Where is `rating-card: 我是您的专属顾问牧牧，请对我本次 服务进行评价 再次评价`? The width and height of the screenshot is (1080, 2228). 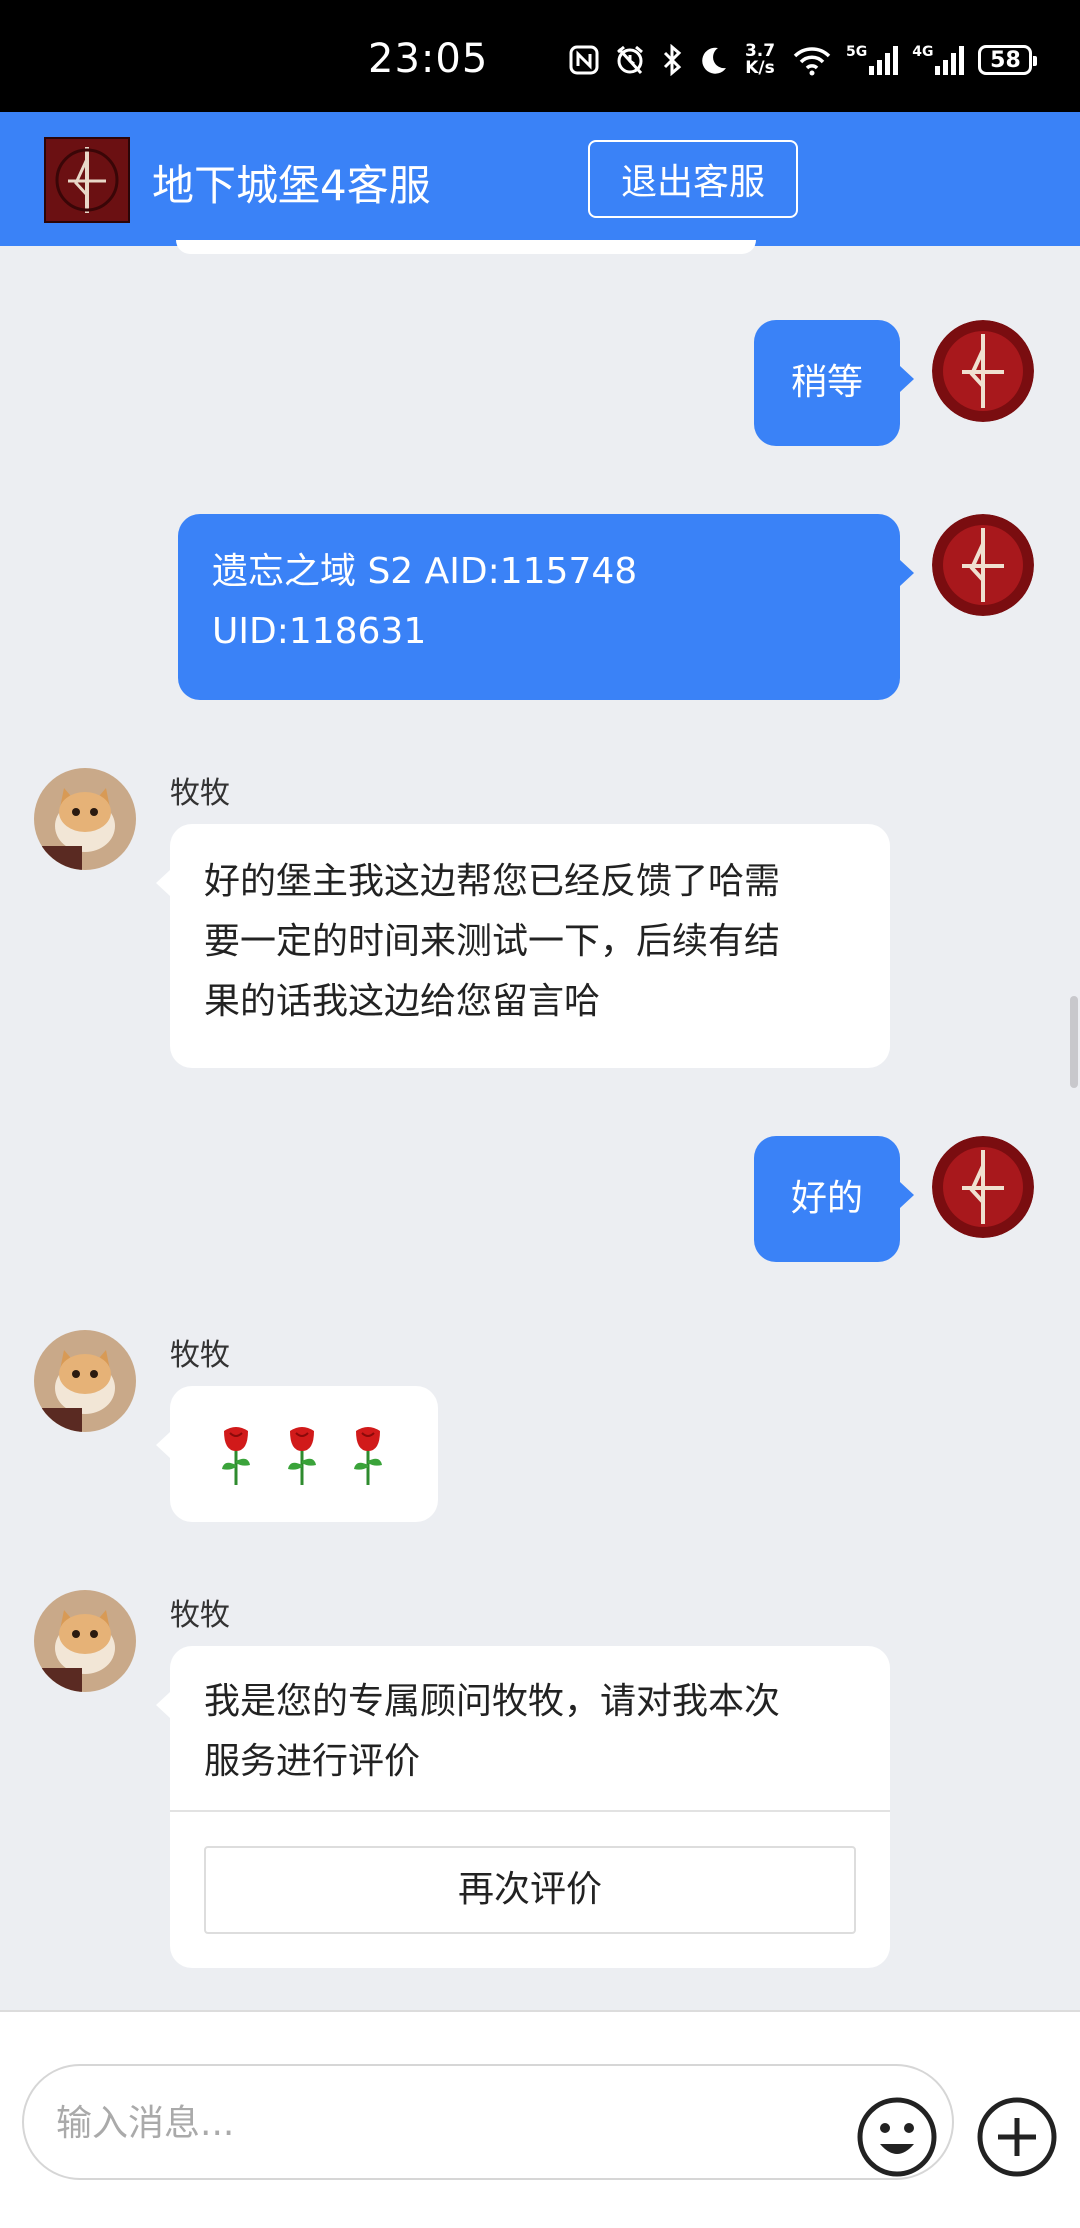 rating-card: 我是您的专属顾问牧牧，请对我本次 服务进行评价 再次评价 is located at coordinates (523, 1807).